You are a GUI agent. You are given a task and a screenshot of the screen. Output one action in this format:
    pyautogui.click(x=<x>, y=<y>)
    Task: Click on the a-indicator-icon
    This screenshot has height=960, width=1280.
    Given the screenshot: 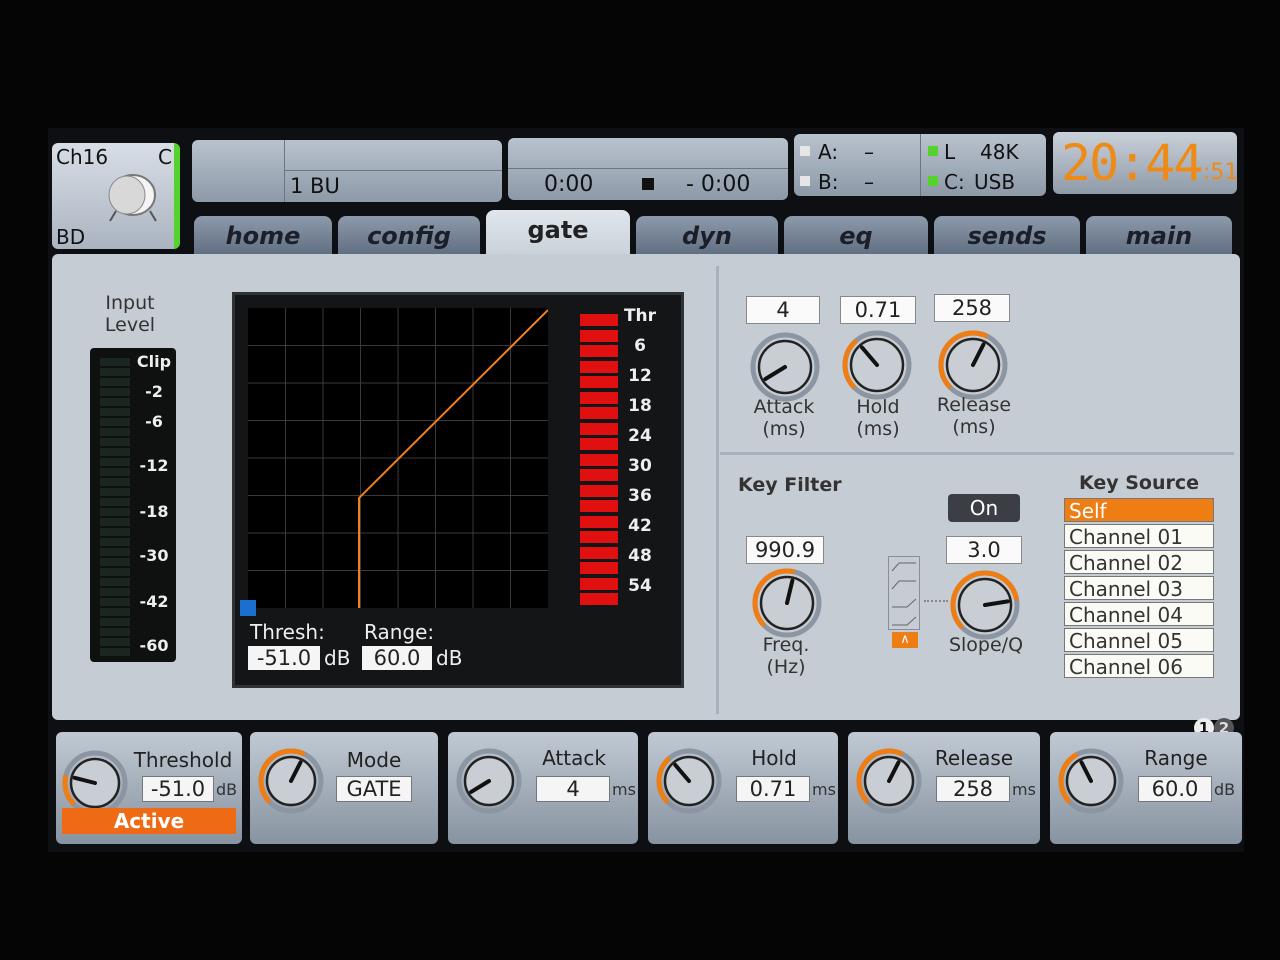 What is the action you would take?
    pyautogui.click(x=805, y=151)
    